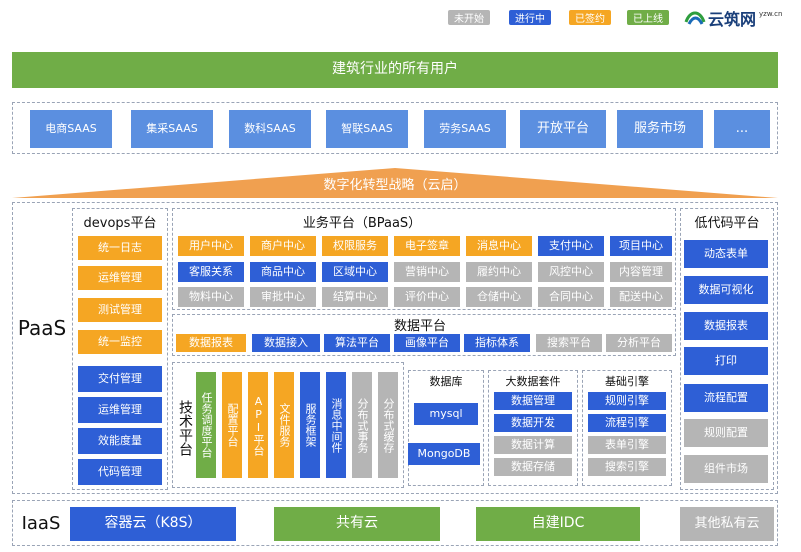 The width and height of the screenshot is (801, 552). Describe the element at coordinates (648, 17) in the screenshot. I see `legend-online: 已上线` at that location.